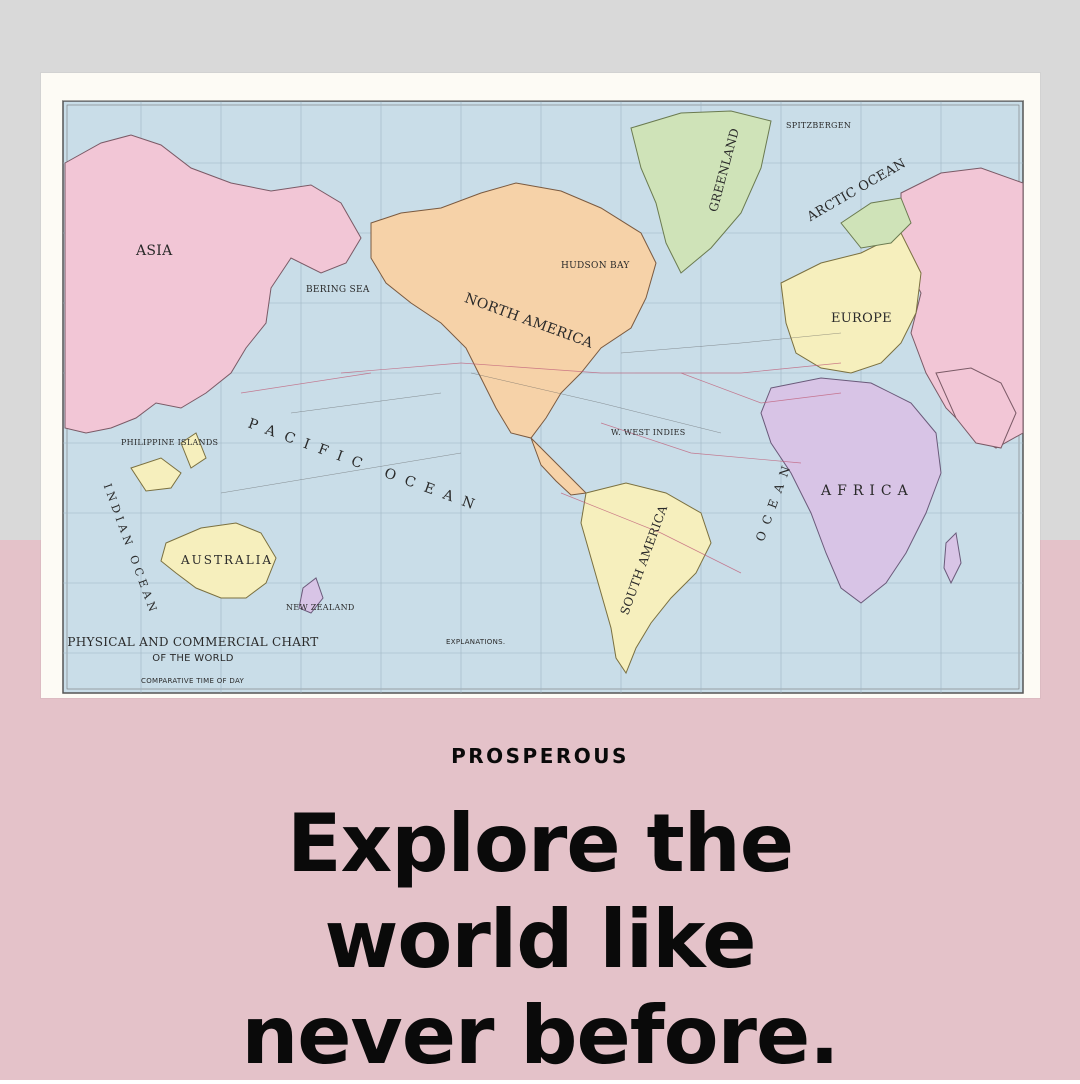  I want to click on map-label-philippine: PHILIPPINE ISLANDS, so click(170, 442).